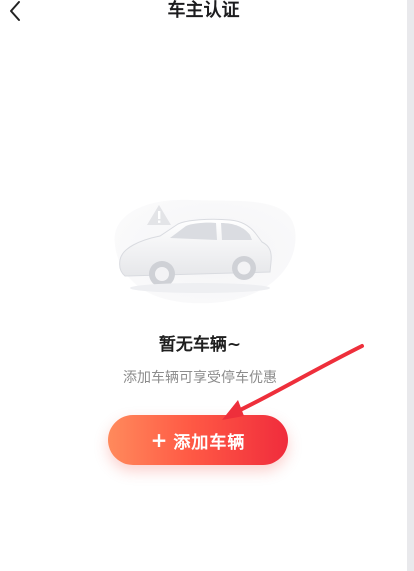 The height and width of the screenshot is (571, 414). I want to click on plus-icon: +, so click(159, 440).